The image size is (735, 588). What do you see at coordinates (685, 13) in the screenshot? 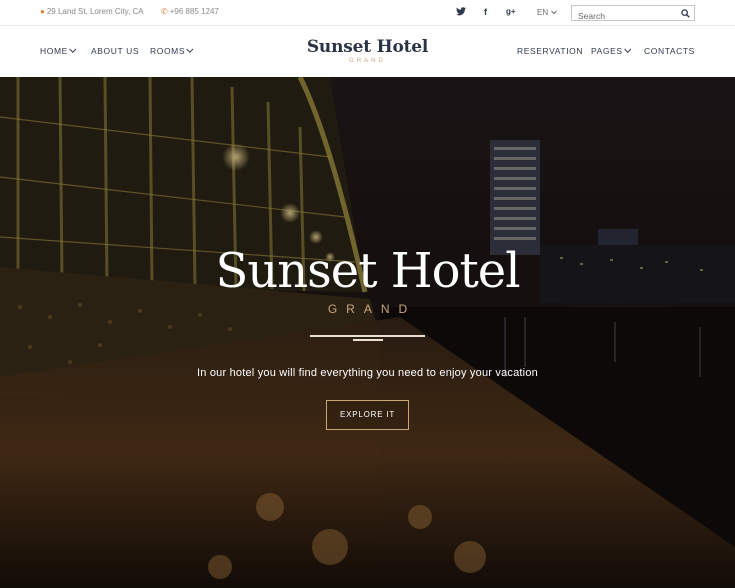
I see `search-icon` at bounding box center [685, 13].